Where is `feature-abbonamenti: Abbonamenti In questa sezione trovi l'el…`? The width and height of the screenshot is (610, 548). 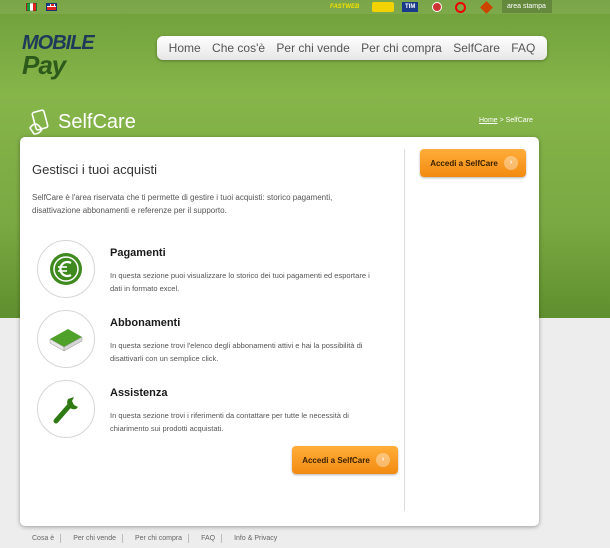
feature-abbonamenti: Abbonamenti In questa sezione trovi l'el… is located at coordinates (212, 340).